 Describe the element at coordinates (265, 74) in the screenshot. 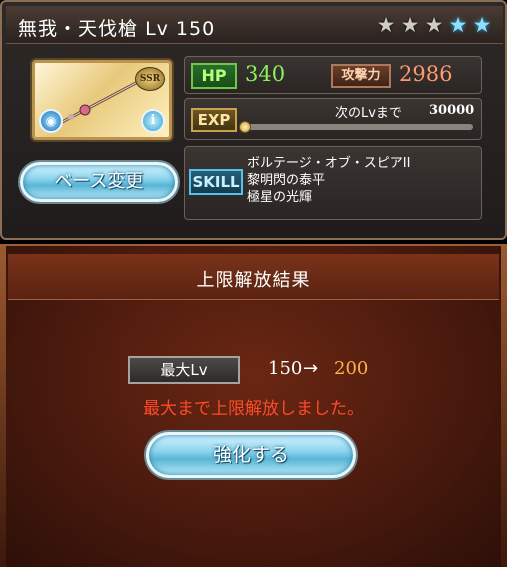

I see `hp-value: 340` at that location.